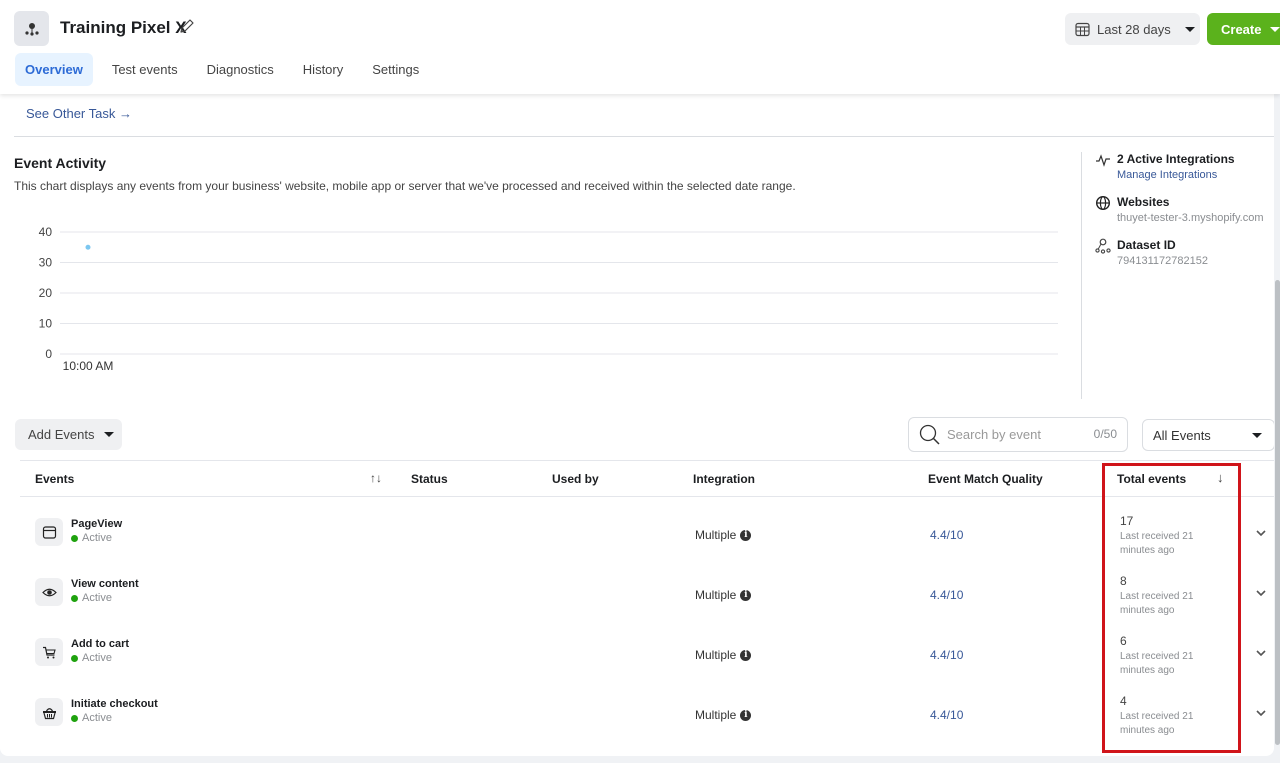  I want to click on event-name: Add to cart, so click(100, 644).